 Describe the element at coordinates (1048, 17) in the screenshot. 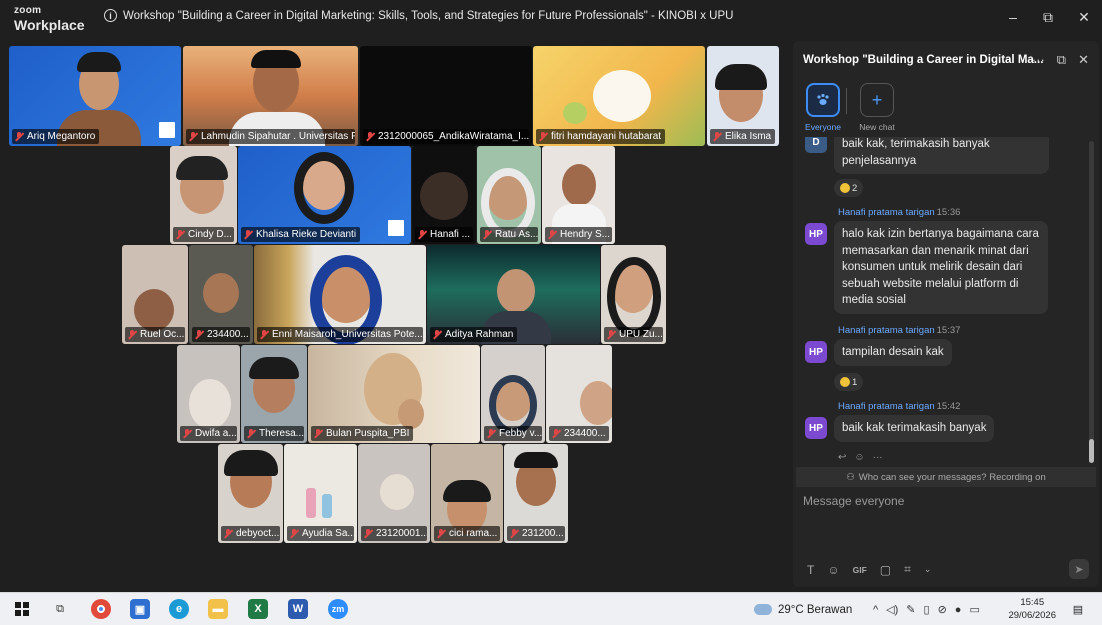

I see `maximize-button: ⧉` at that location.